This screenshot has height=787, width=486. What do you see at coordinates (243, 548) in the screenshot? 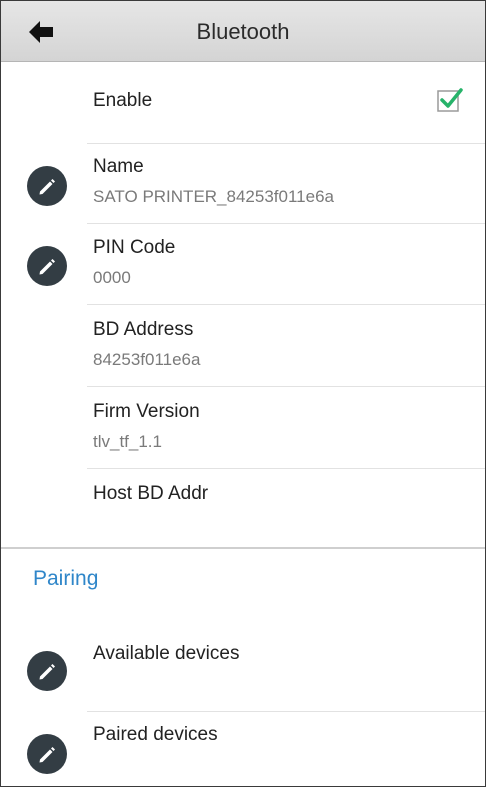
I see `section-divider` at bounding box center [243, 548].